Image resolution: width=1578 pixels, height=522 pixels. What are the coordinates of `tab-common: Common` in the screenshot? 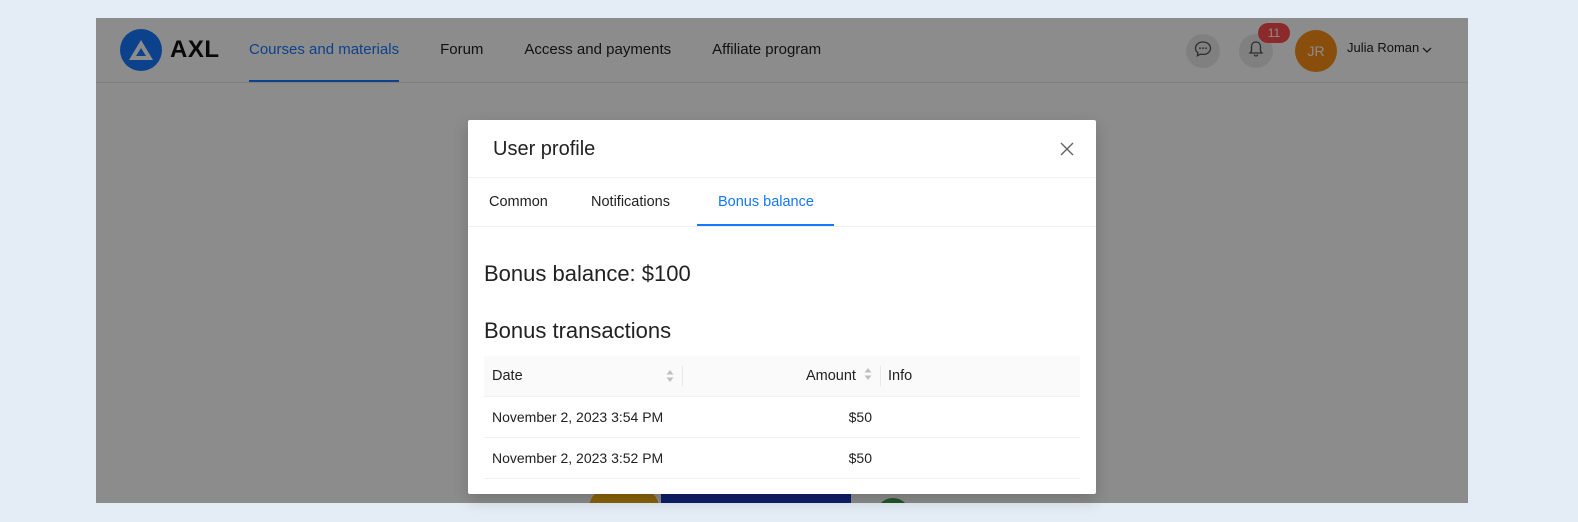 It's located at (518, 202).